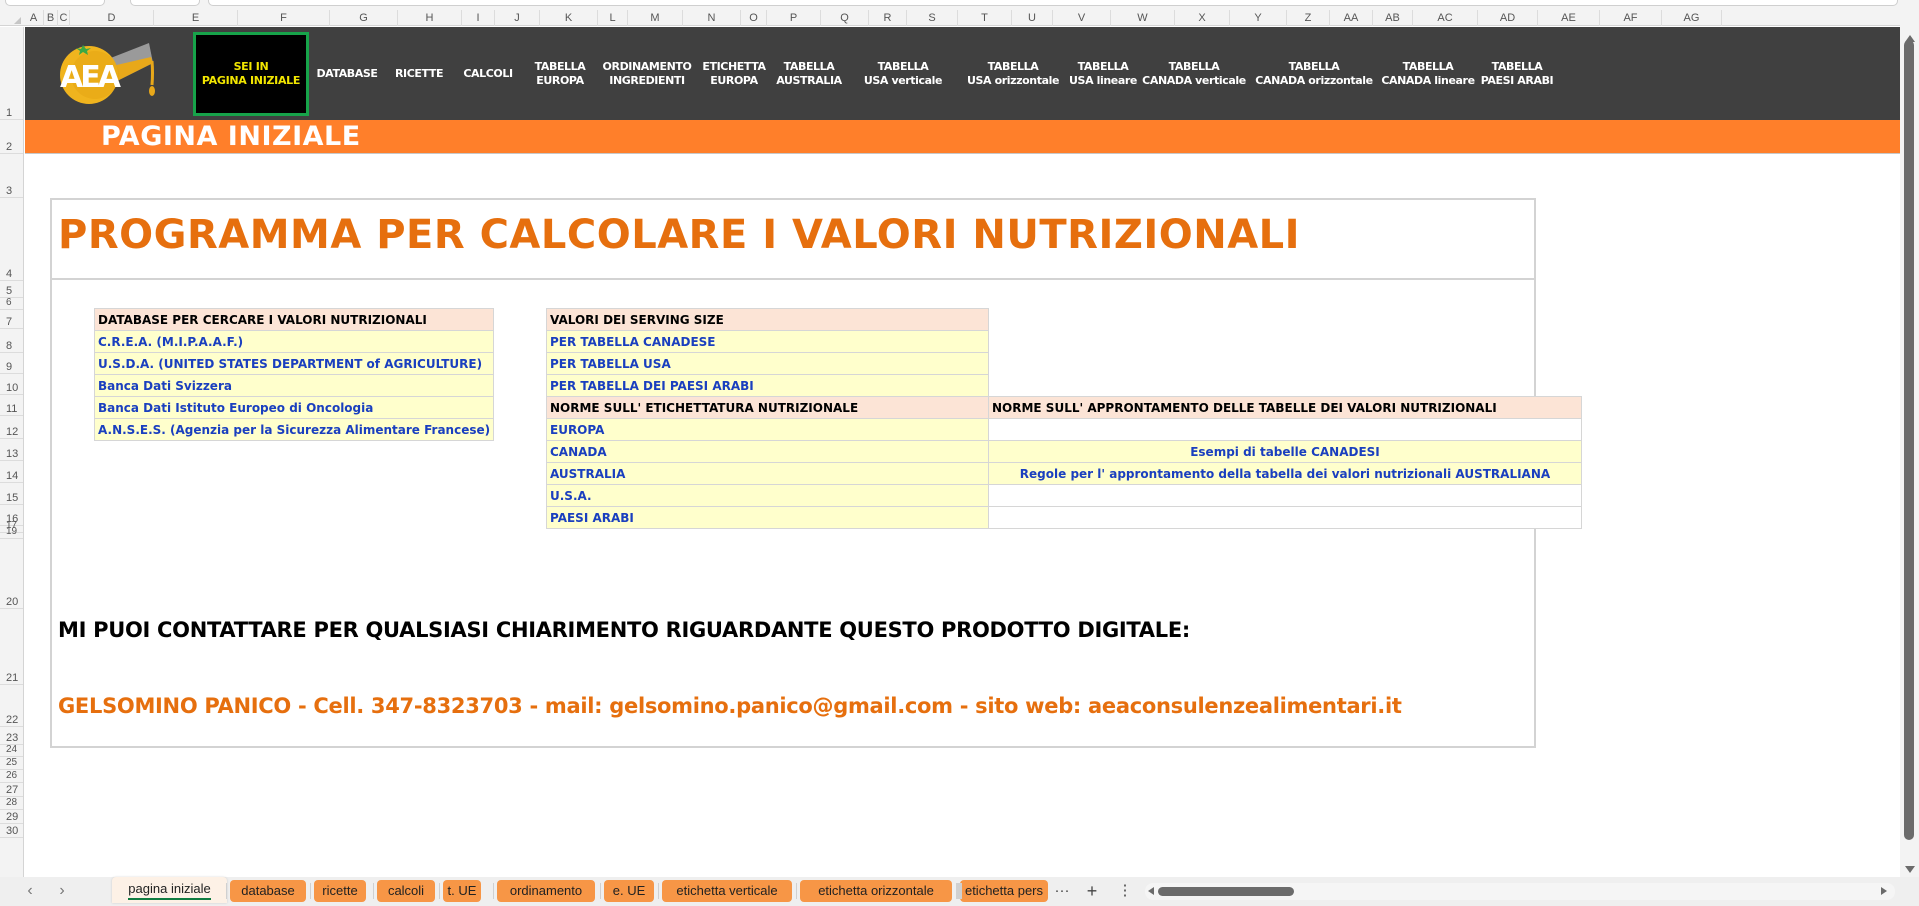 The height and width of the screenshot is (906, 1919). What do you see at coordinates (767, 429) in the screenshot?
I see `norme-country-link: EUROPA` at bounding box center [767, 429].